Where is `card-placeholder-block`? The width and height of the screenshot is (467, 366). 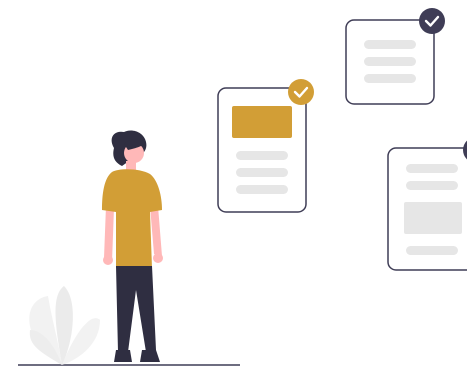 card-placeholder-block is located at coordinates (433, 218).